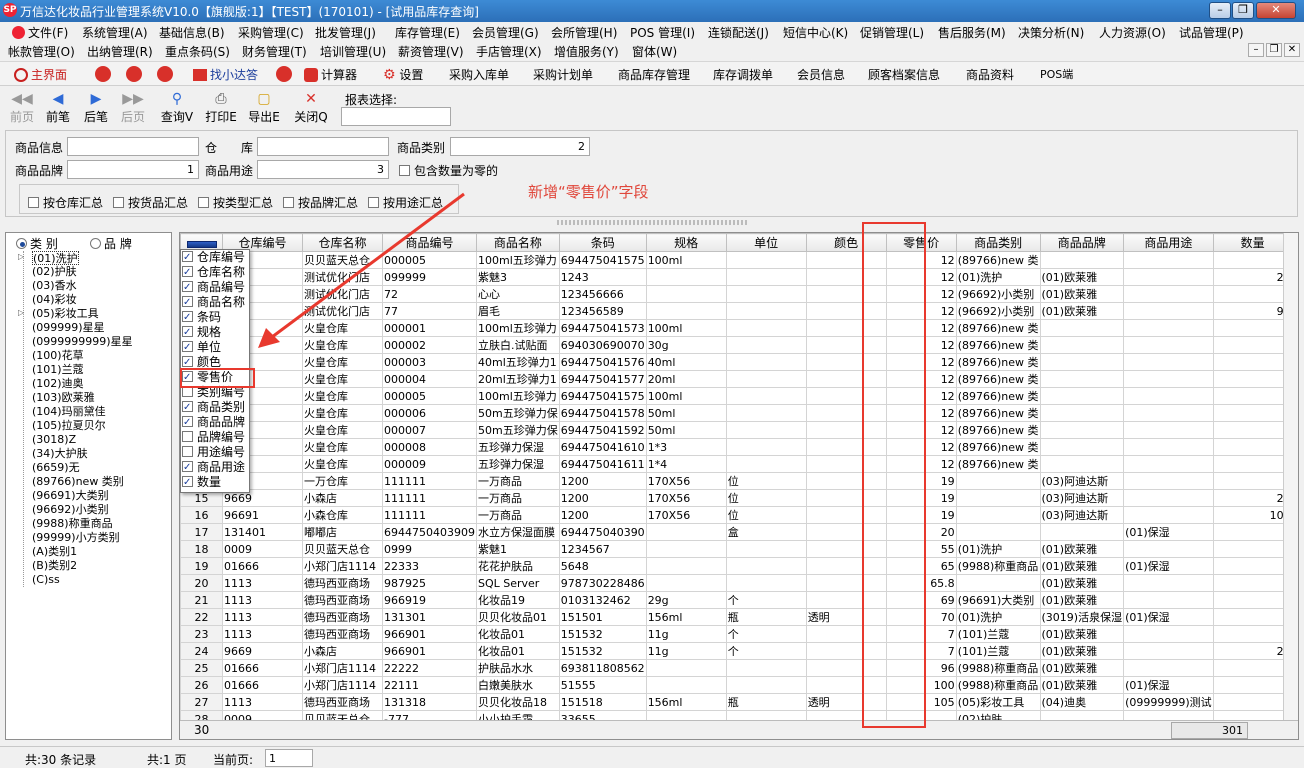 Image resolution: width=1304 pixels, height=768 pixels. Describe the element at coordinates (479, 74) in the screenshot. I see `link-purchase-inbound: 采购入库单` at that location.